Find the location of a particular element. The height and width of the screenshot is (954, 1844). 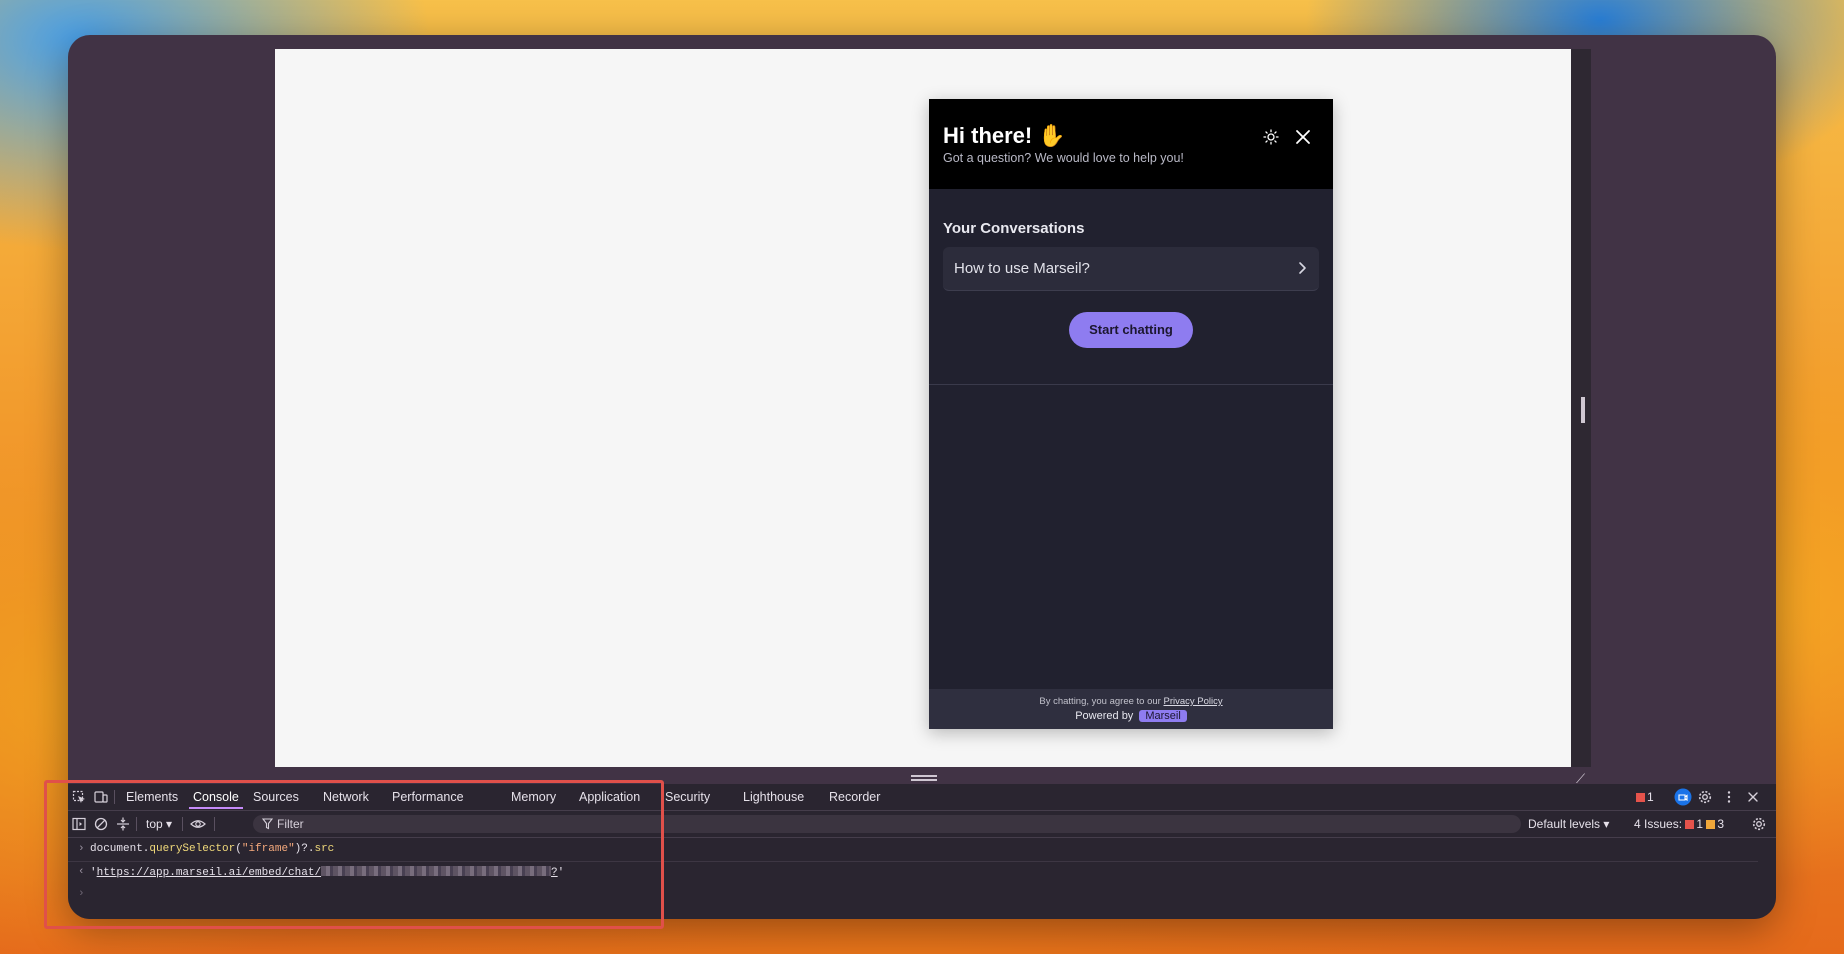

widget-title: Hi there! ✋ is located at coordinates (1004, 135).